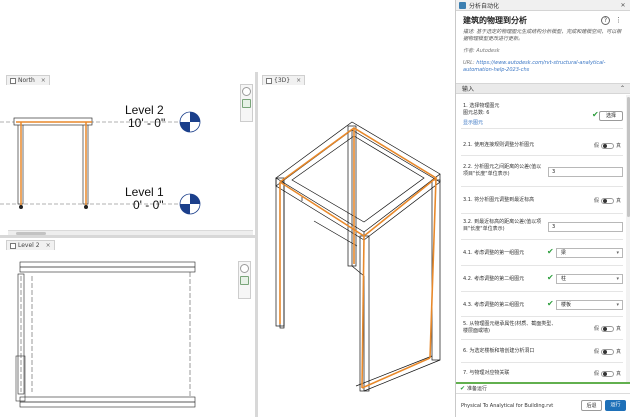  What do you see at coordinates (510, 327) in the screenshot?
I see `input-label: 5. 从物理图元继承属性(材质、截面类型、楼层面或墙)` at bounding box center [510, 327].